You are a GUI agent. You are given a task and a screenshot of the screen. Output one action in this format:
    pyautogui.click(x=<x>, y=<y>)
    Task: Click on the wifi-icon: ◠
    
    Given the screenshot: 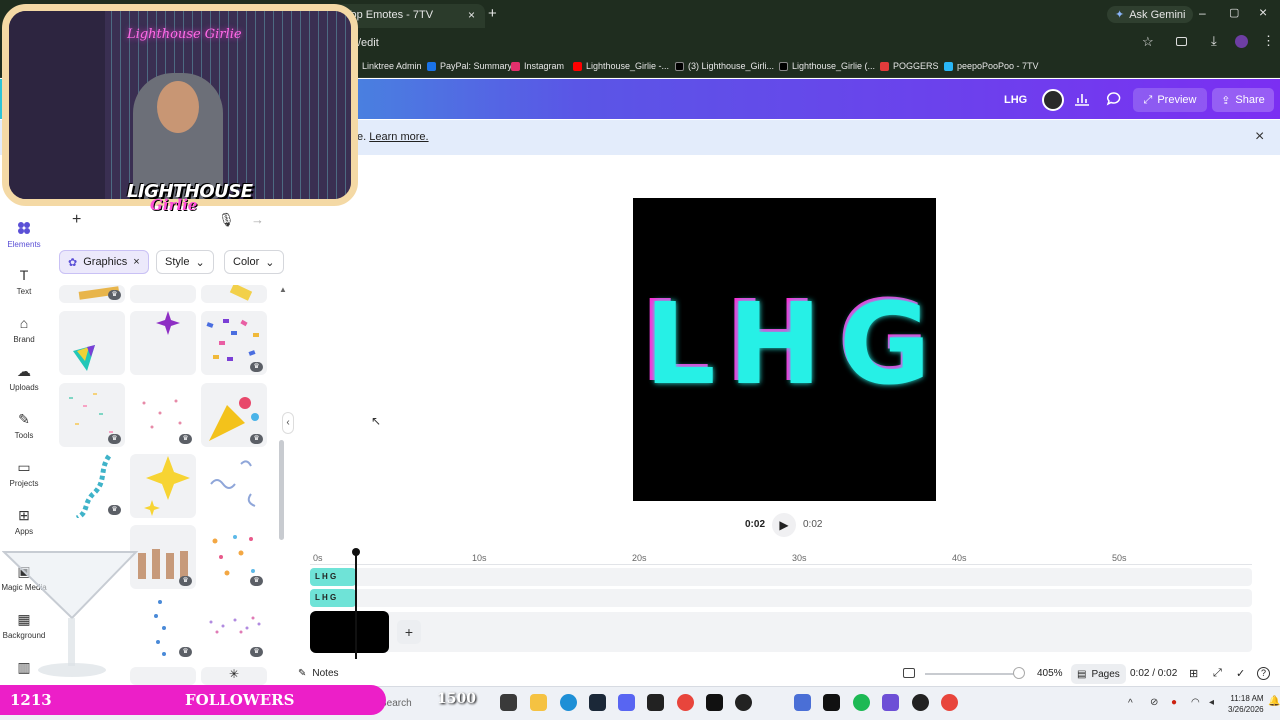 What is the action you would take?
    pyautogui.click(x=1195, y=702)
    